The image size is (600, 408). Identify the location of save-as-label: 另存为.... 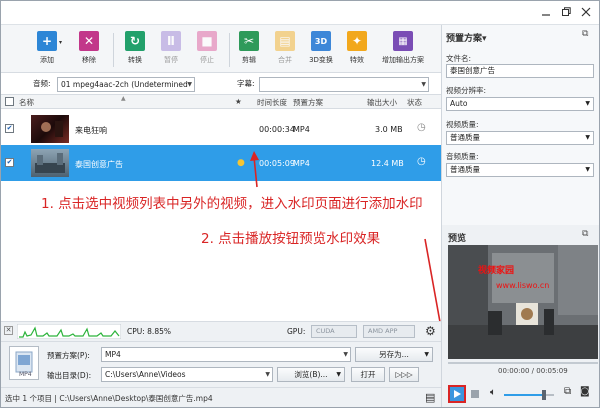
(394, 354).